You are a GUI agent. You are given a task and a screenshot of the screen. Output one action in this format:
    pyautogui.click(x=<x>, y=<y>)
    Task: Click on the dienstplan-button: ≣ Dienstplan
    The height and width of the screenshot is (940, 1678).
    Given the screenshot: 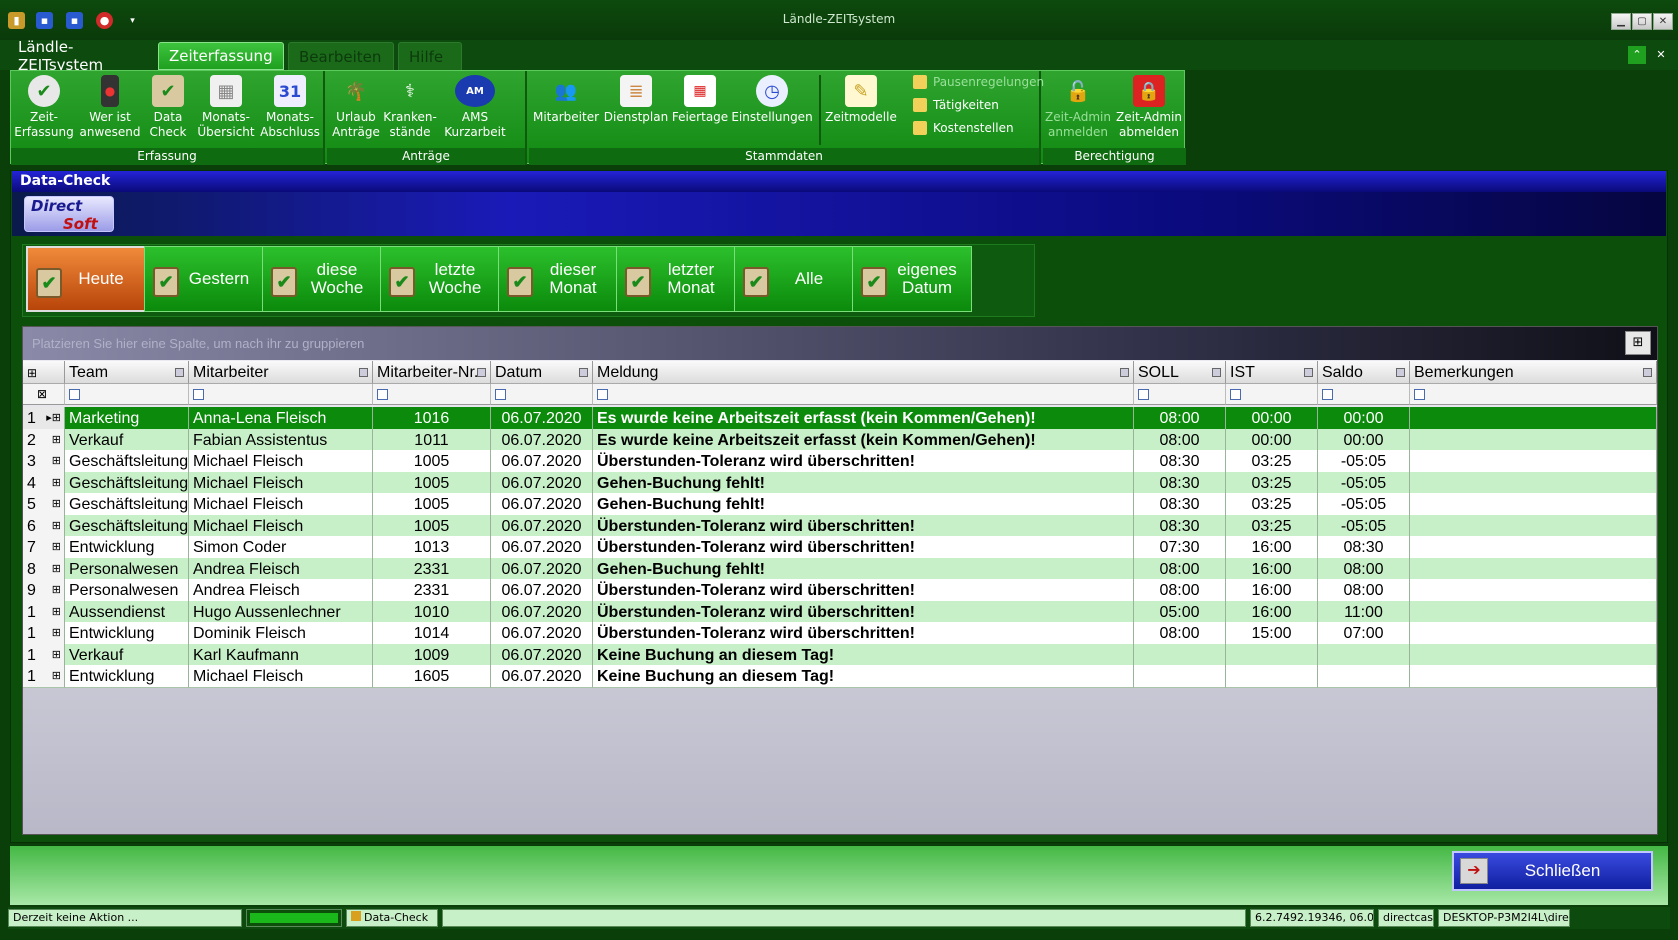 What is the action you would take?
    pyautogui.click(x=636, y=110)
    